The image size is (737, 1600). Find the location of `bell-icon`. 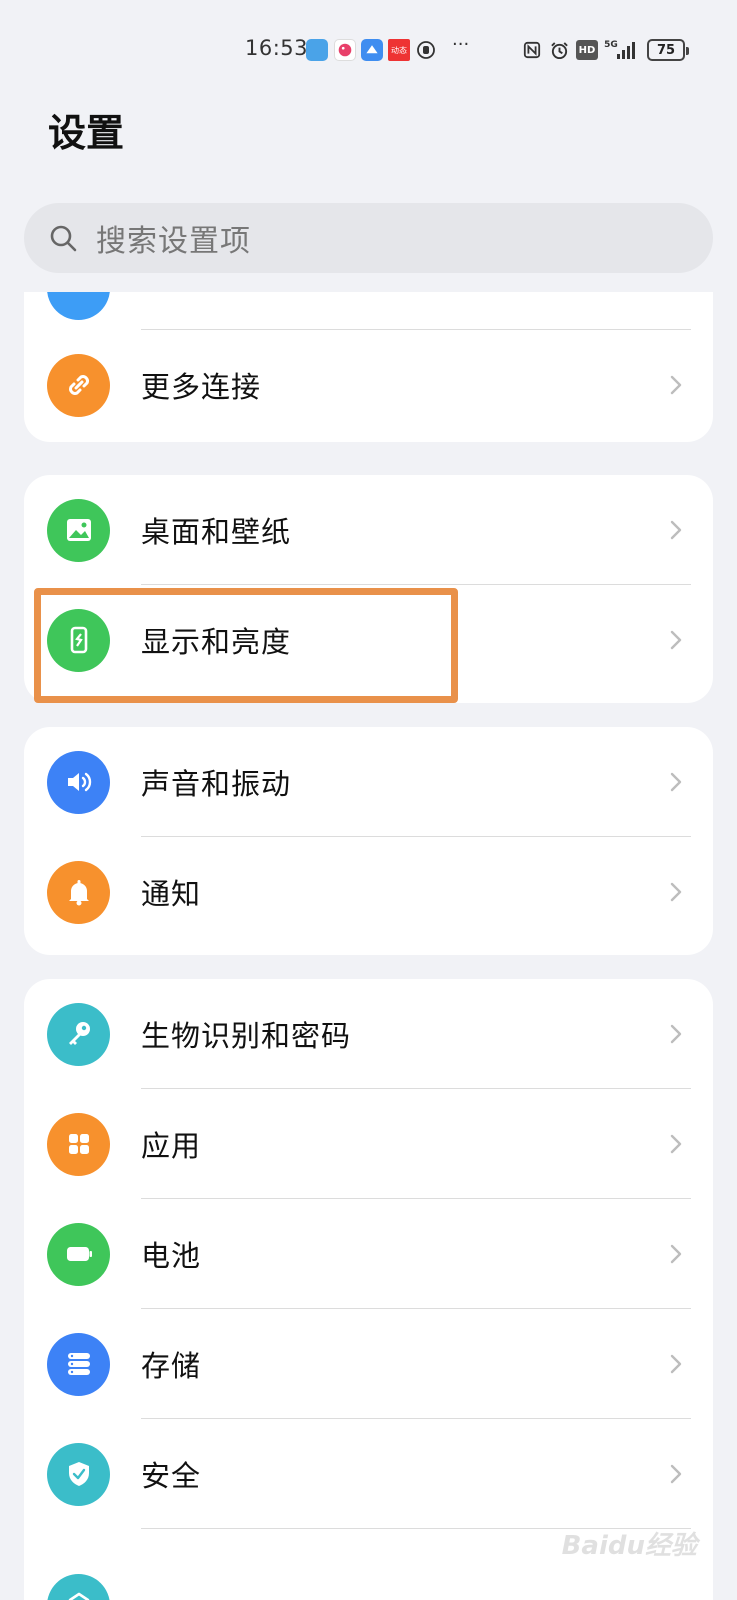

bell-icon is located at coordinates (78, 892).